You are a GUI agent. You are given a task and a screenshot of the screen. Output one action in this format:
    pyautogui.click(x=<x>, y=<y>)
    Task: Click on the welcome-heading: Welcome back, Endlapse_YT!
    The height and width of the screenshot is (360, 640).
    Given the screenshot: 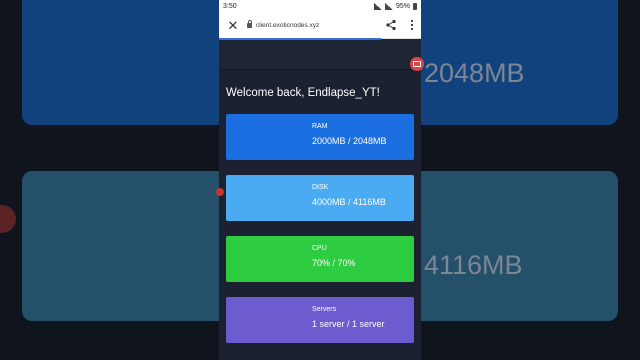 What is the action you would take?
    pyautogui.click(x=303, y=93)
    